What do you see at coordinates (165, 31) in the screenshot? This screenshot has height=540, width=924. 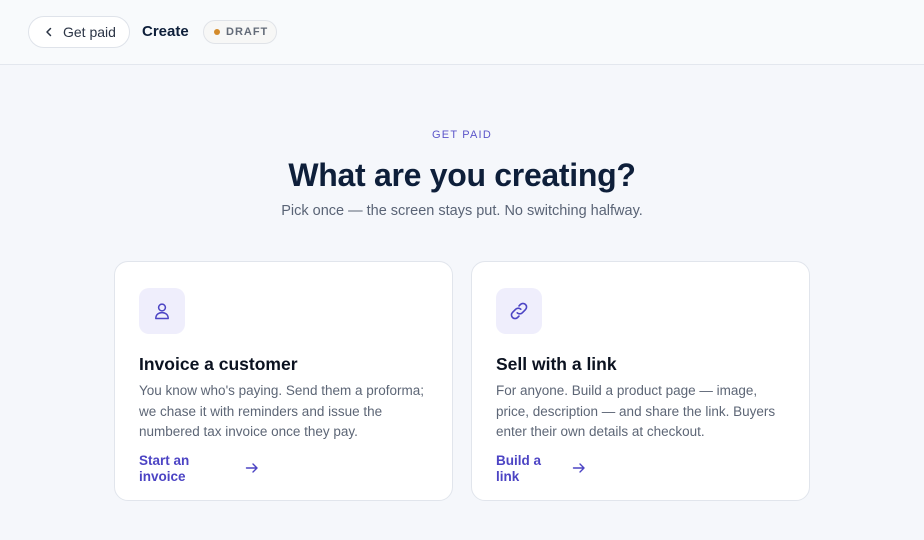 I see `page-title: Create` at bounding box center [165, 31].